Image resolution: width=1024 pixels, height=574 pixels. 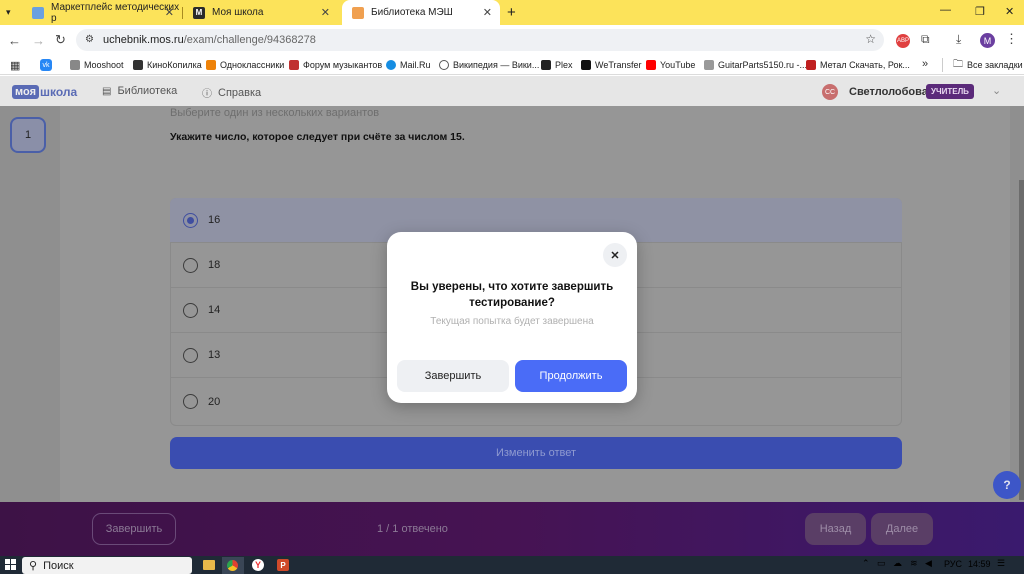 I want to click on dialog-subtitle: Текущая попытка будет завершена, so click(x=512, y=321).